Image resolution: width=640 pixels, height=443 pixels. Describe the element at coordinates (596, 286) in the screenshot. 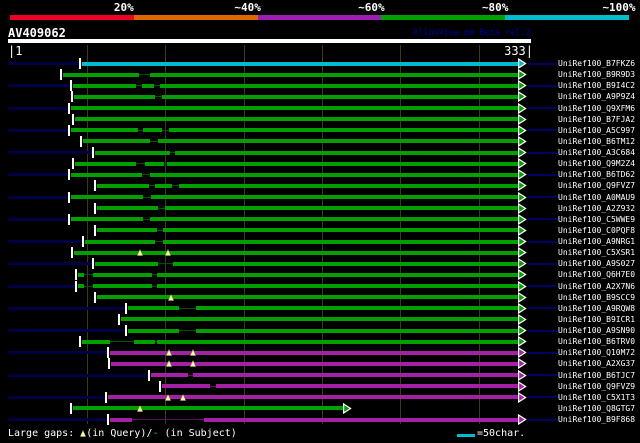

I see `subject-label: UniRef100_A2X7N6` at that location.